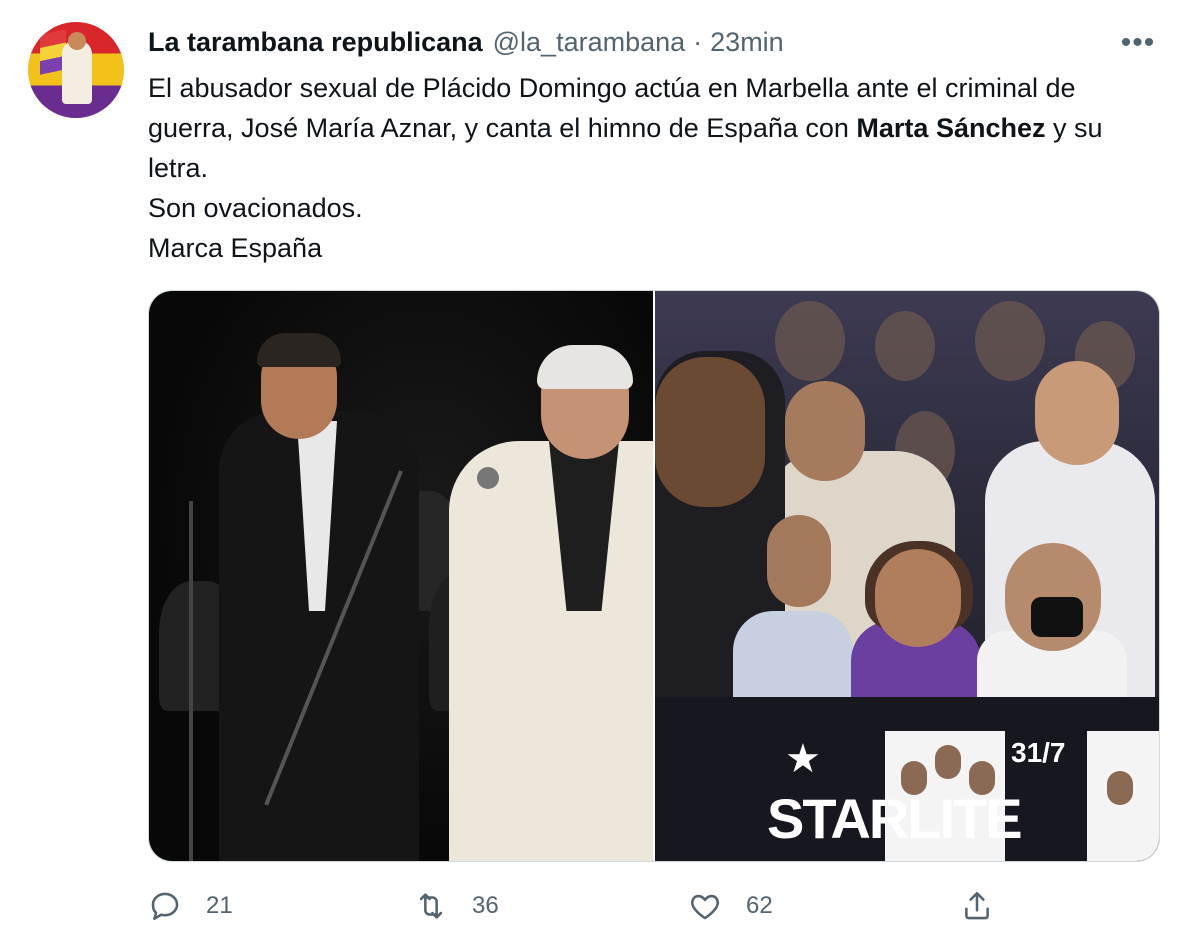  I want to click on share-button, so click(977, 906).